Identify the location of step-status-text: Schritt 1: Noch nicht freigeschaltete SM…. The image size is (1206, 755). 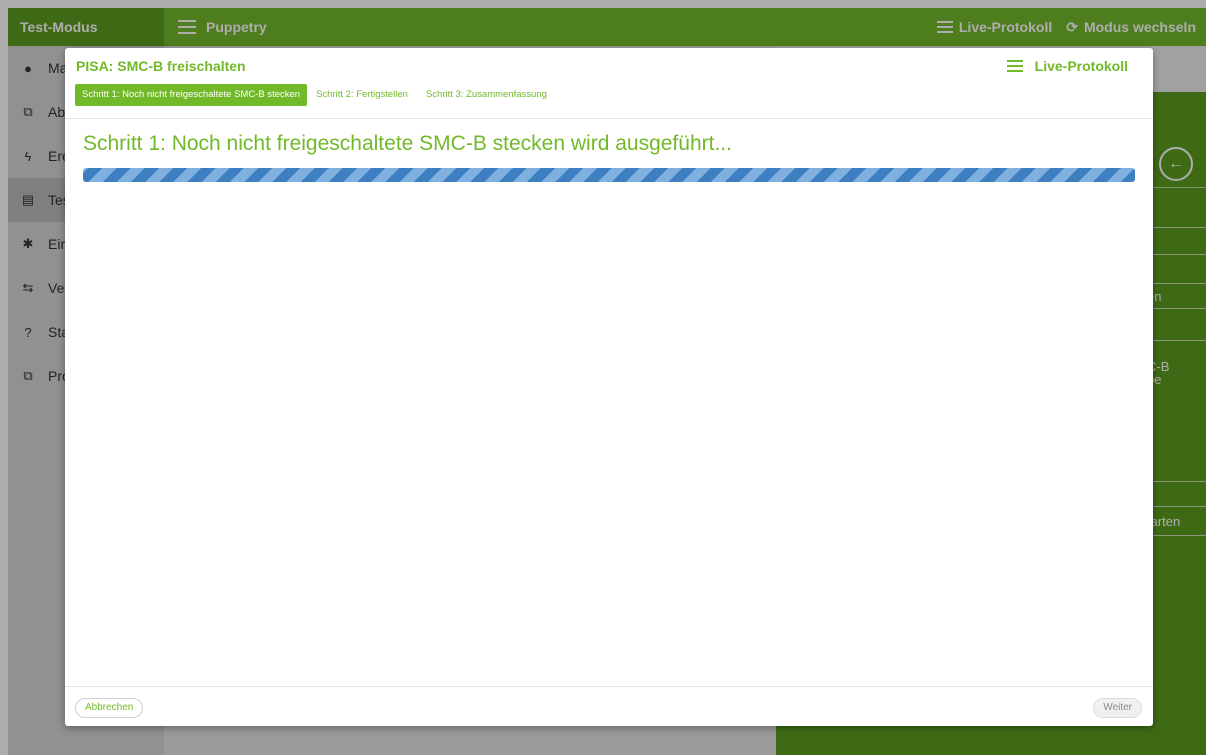
(407, 143).